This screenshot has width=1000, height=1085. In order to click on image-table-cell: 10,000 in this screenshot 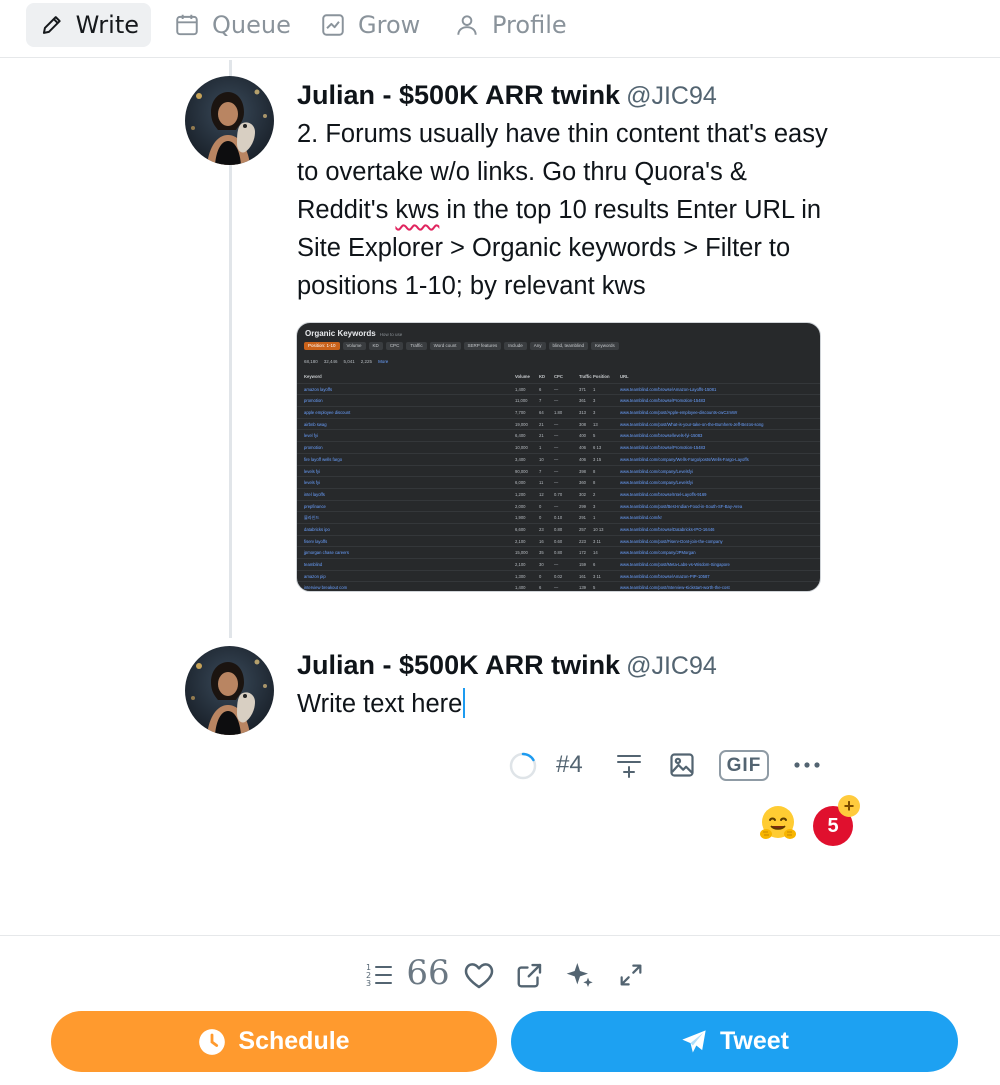, I will do `click(521, 448)`.